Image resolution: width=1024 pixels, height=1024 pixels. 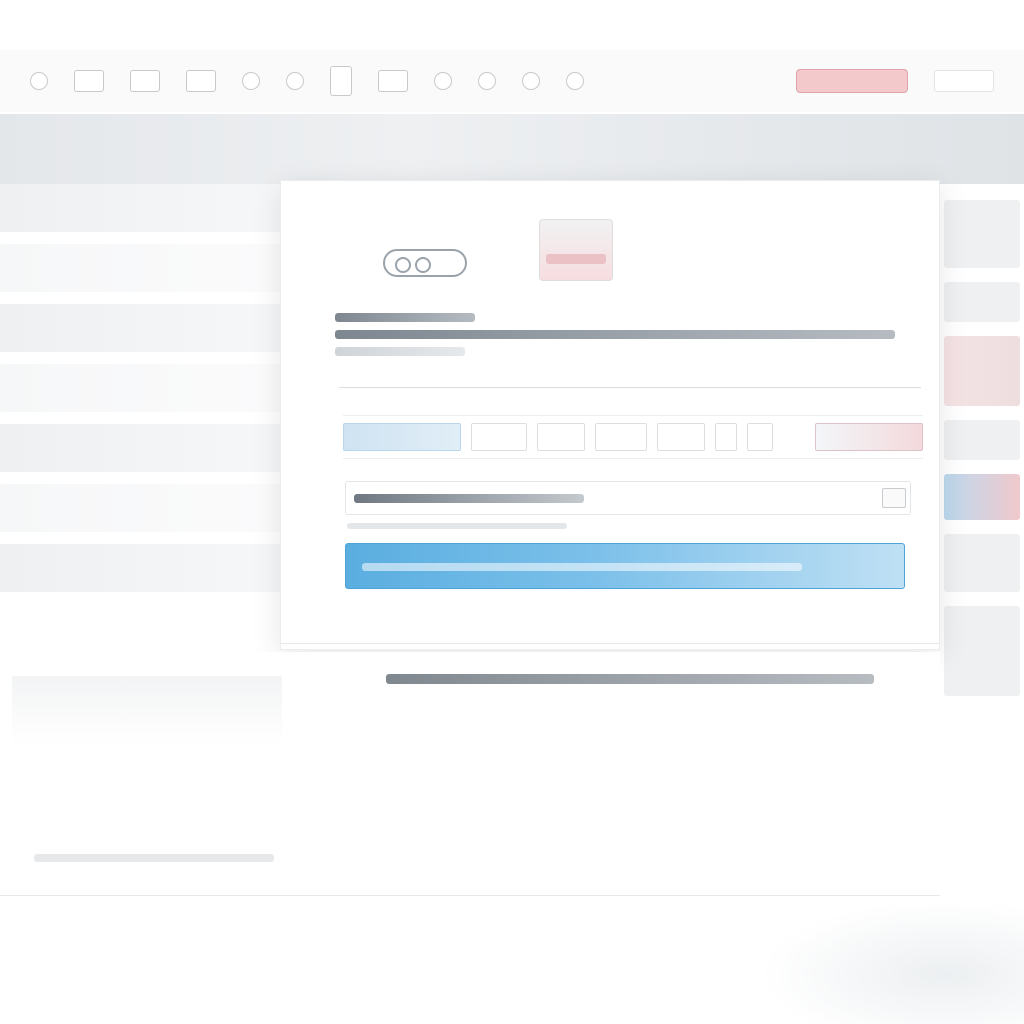 What do you see at coordinates (201, 81) in the screenshot?
I see `layout-icon` at bounding box center [201, 81].